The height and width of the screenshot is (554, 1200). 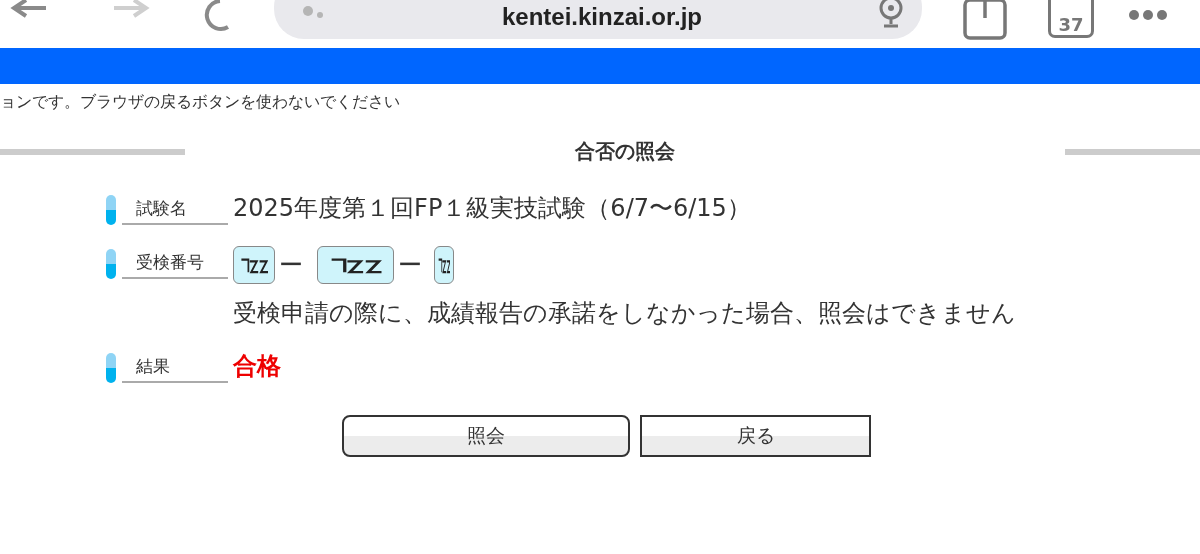 What do you see at coordinates (624, 313) in the screenshot?
I see `note-text: 受検申請の際に、成績報告の承諾をしなかった場合、照会はできません` at bounding box center [624, 313].